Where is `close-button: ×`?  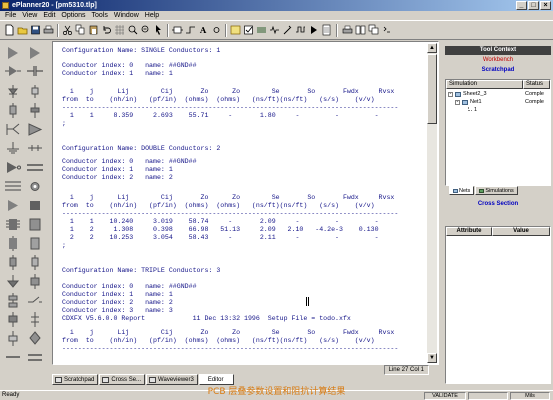
close-button: × is located at coordinates (545, 5).